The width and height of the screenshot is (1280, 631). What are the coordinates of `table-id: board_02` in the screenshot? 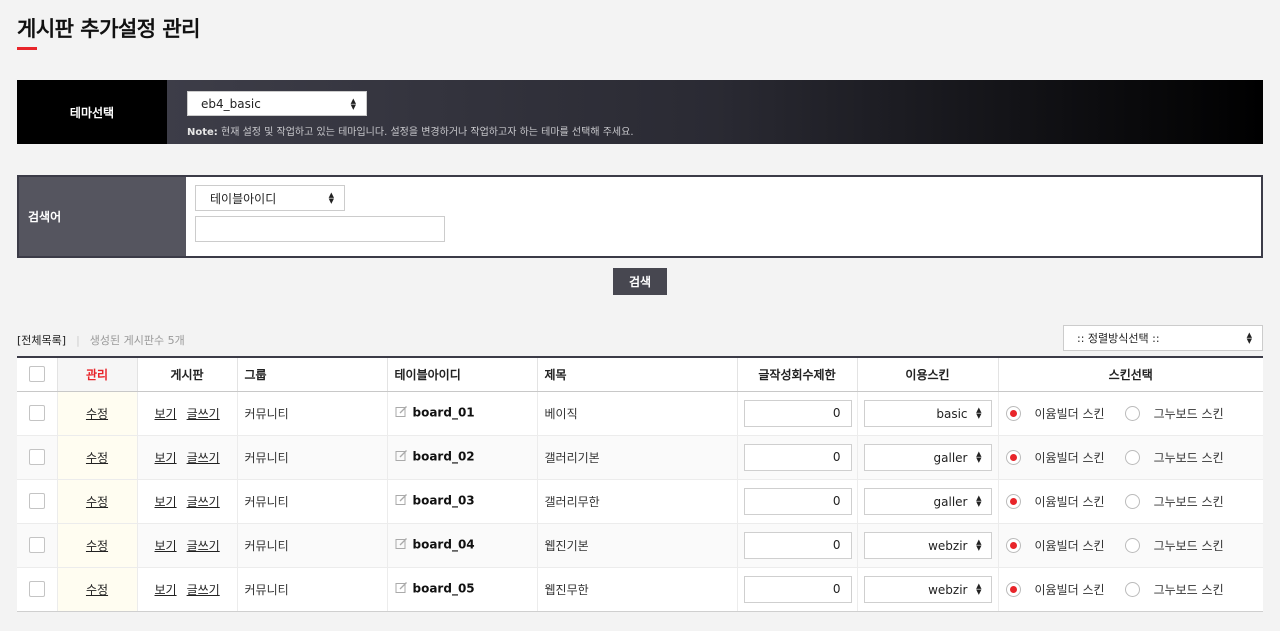 It's located at (444, 457).